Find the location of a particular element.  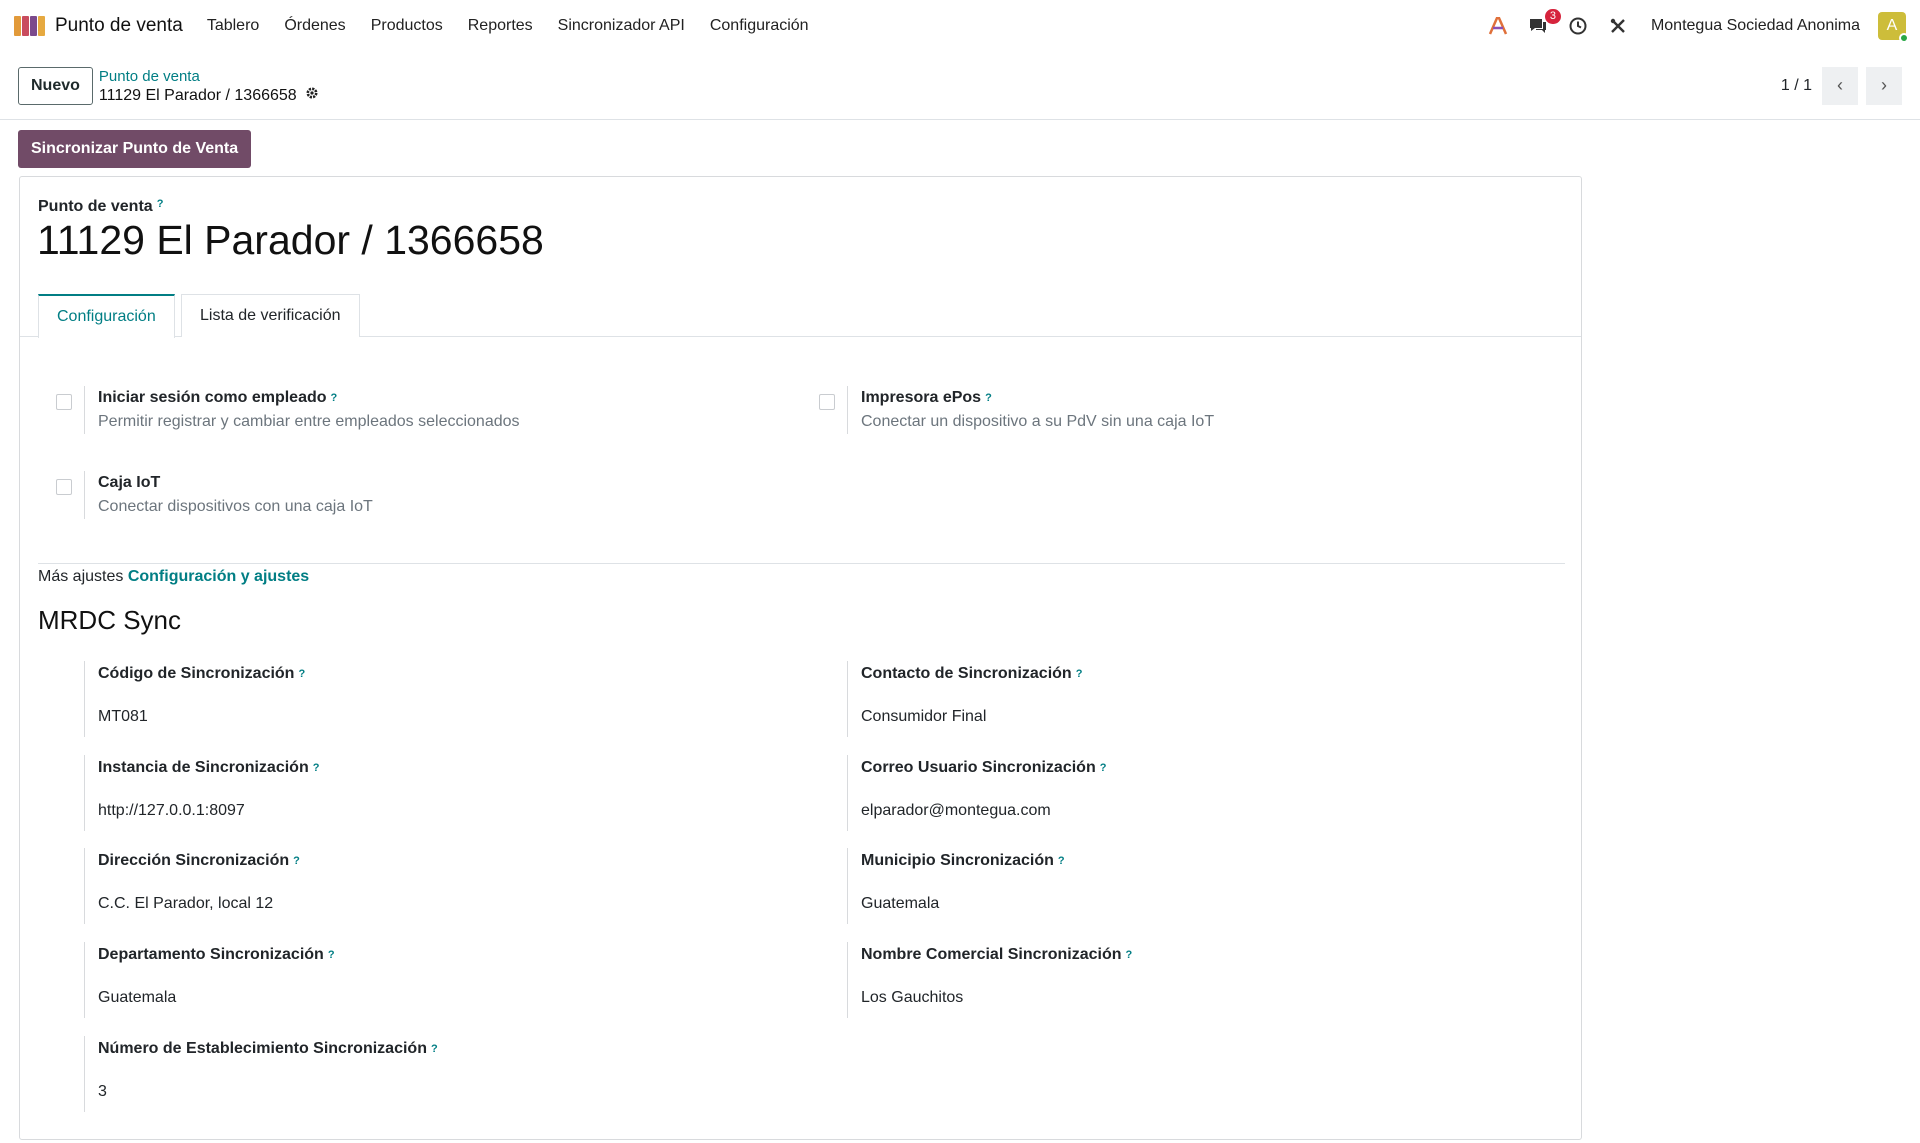

section-title: MRDC Sync is located at coordinates (110, 620).